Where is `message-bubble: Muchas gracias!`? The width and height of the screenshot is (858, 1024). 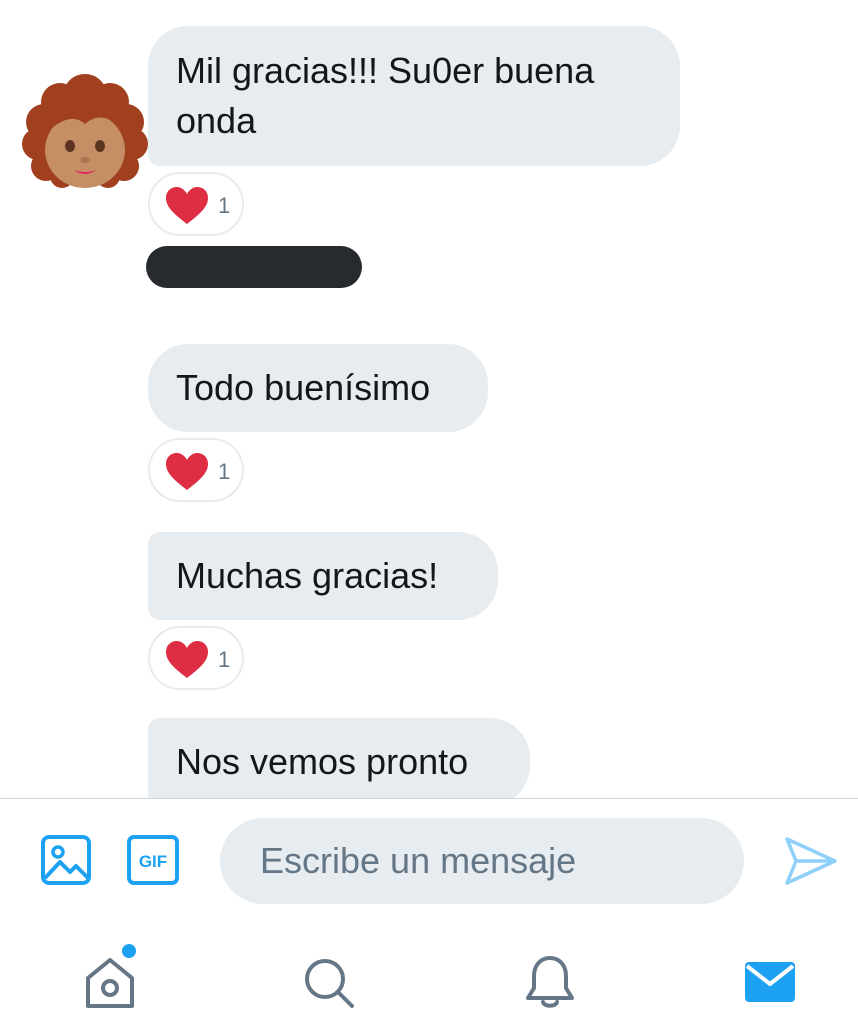
message-bubble: Muchas gracias! is located at coordinates (323, 576).